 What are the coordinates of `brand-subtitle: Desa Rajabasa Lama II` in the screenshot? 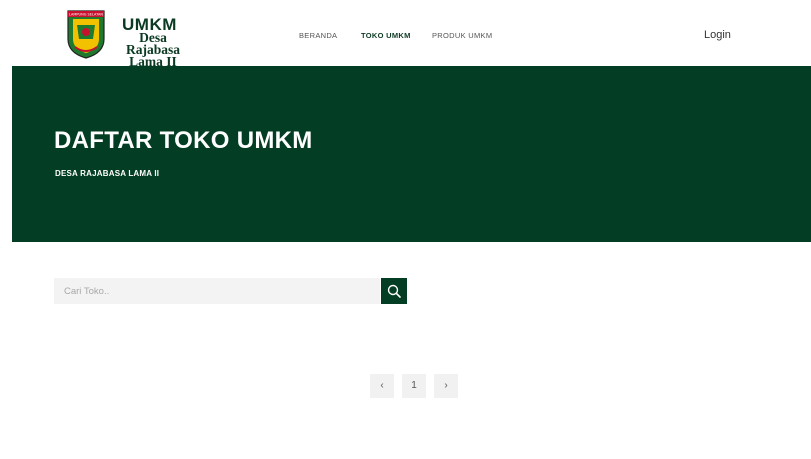 It's located at (153, 49).